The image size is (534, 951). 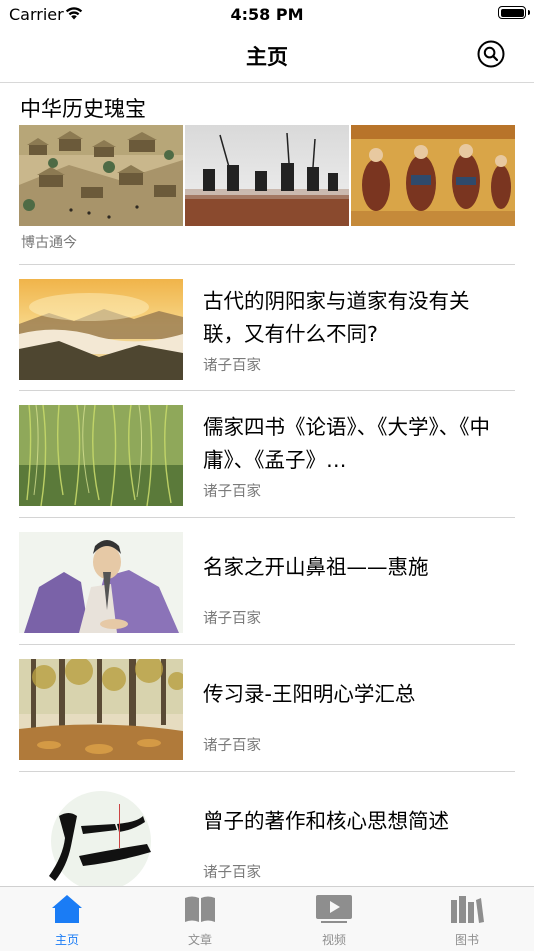 What do you see at coordinates (267, 835) in the screenshot?
I see `article-item: 曾子的著作和核心思想简述 诸子百家` at bounding box center [267, 835].